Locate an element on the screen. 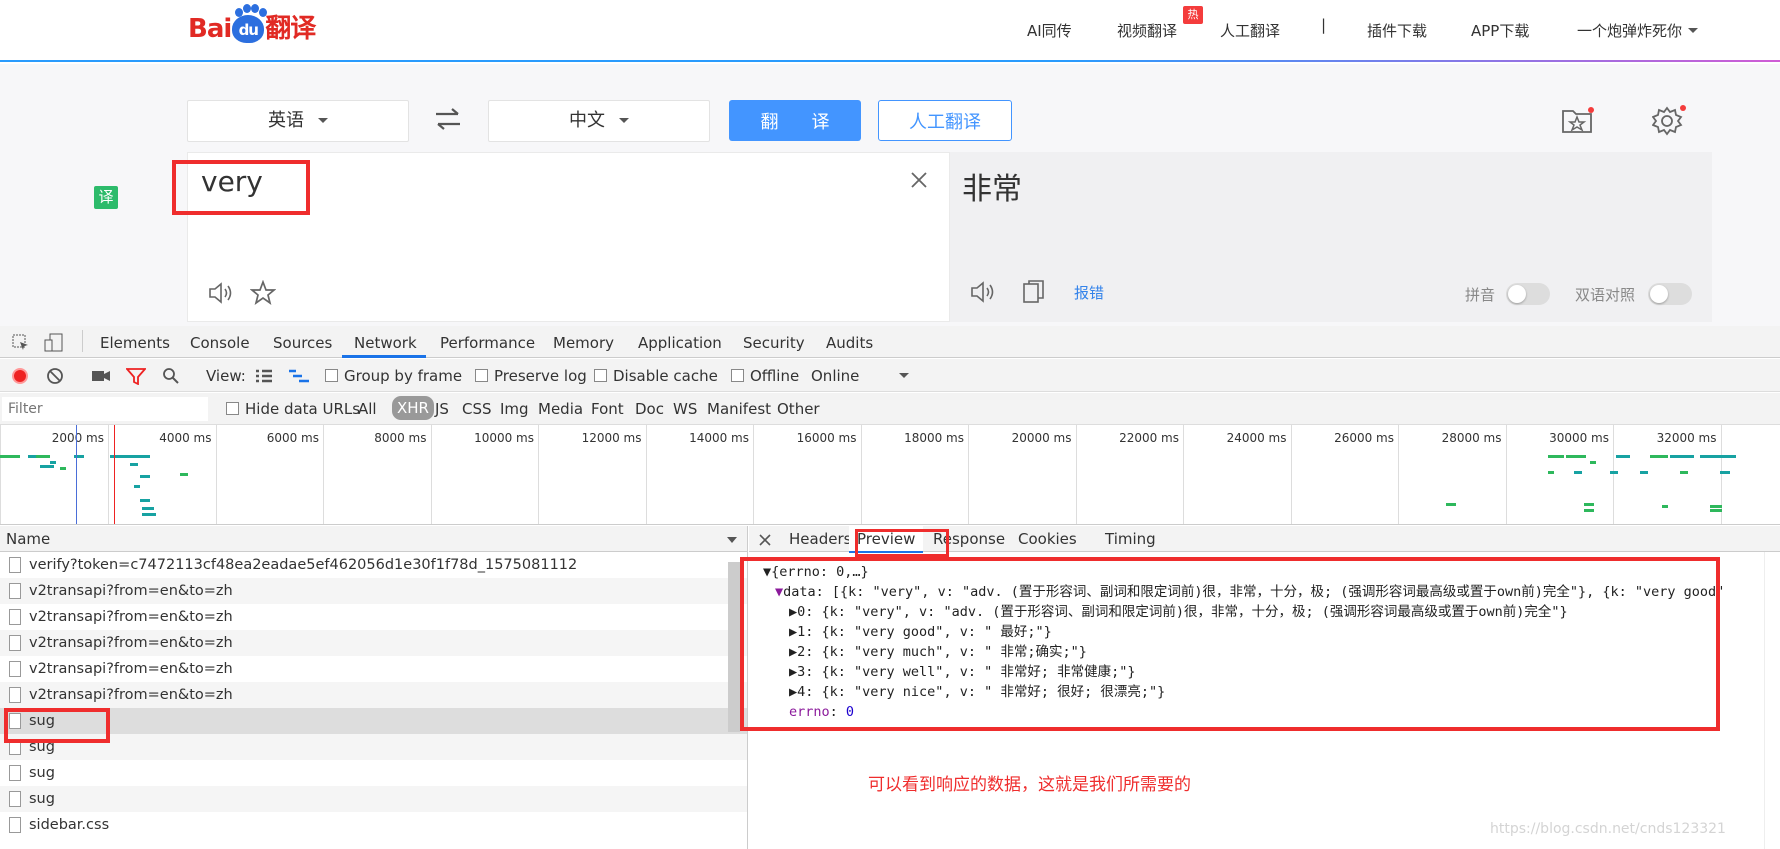  human-translation-button: 人工翻译 is located at coordinates (945, 120).